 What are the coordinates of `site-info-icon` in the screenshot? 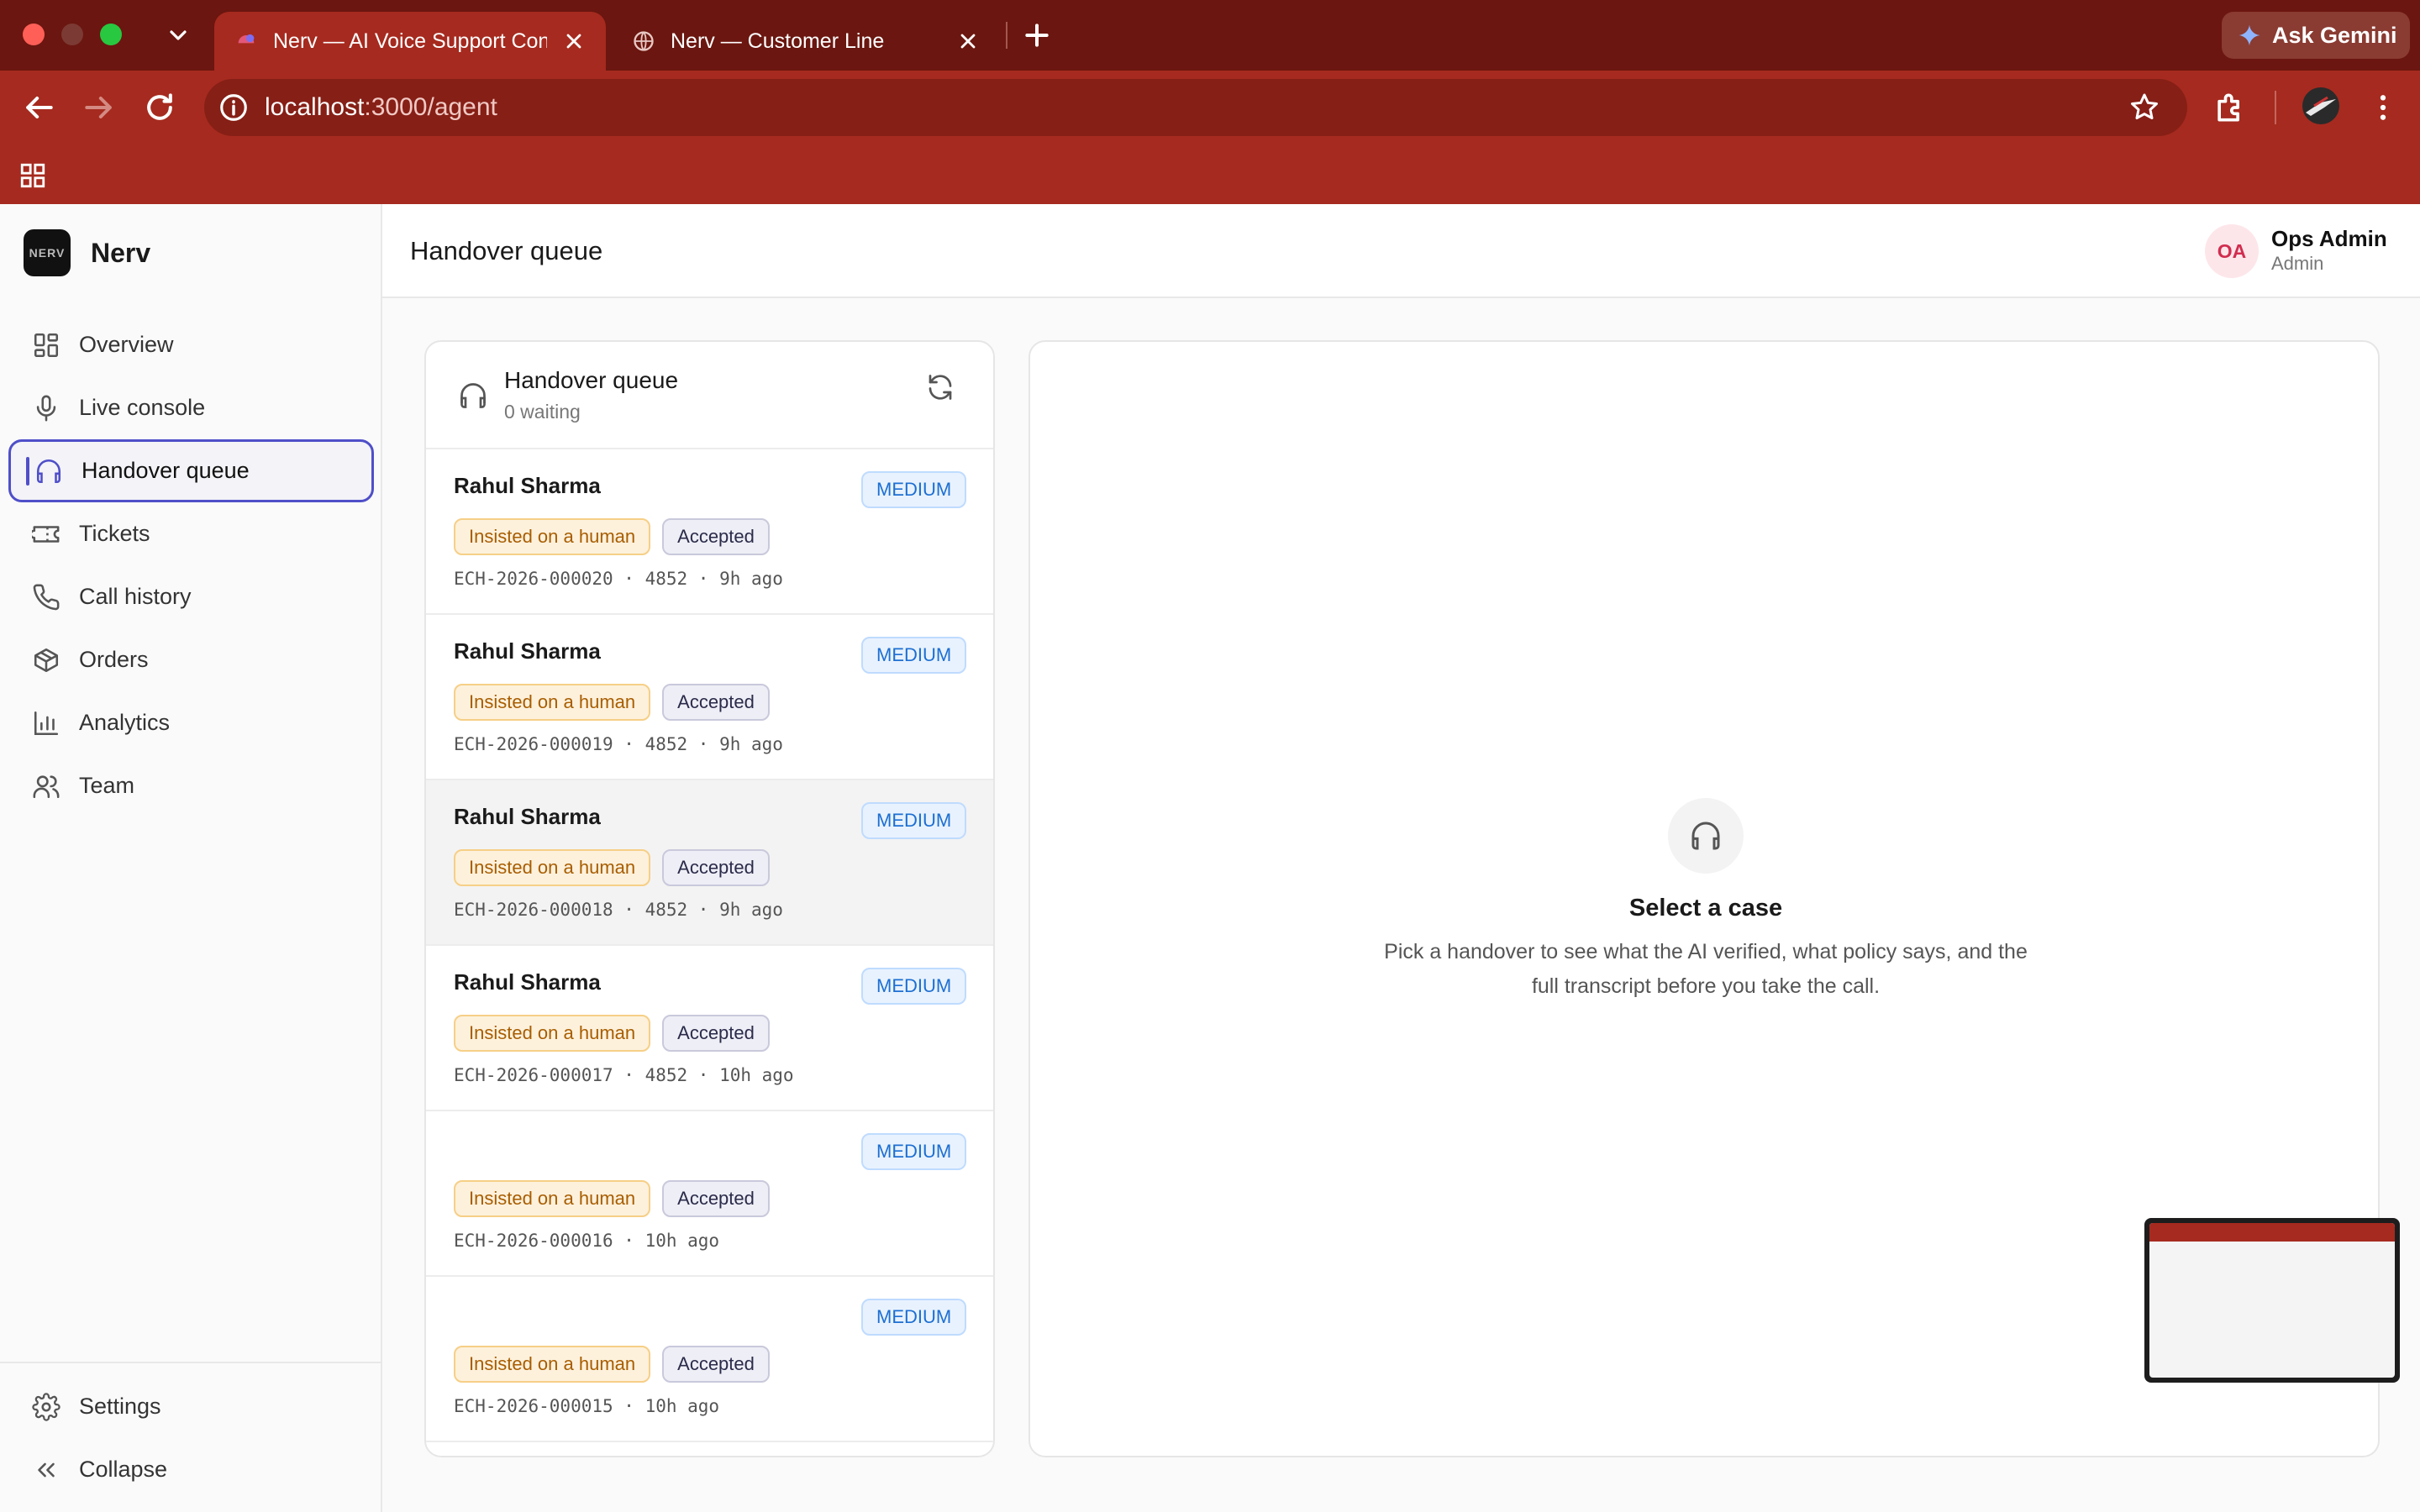 It's located at (234, 107).